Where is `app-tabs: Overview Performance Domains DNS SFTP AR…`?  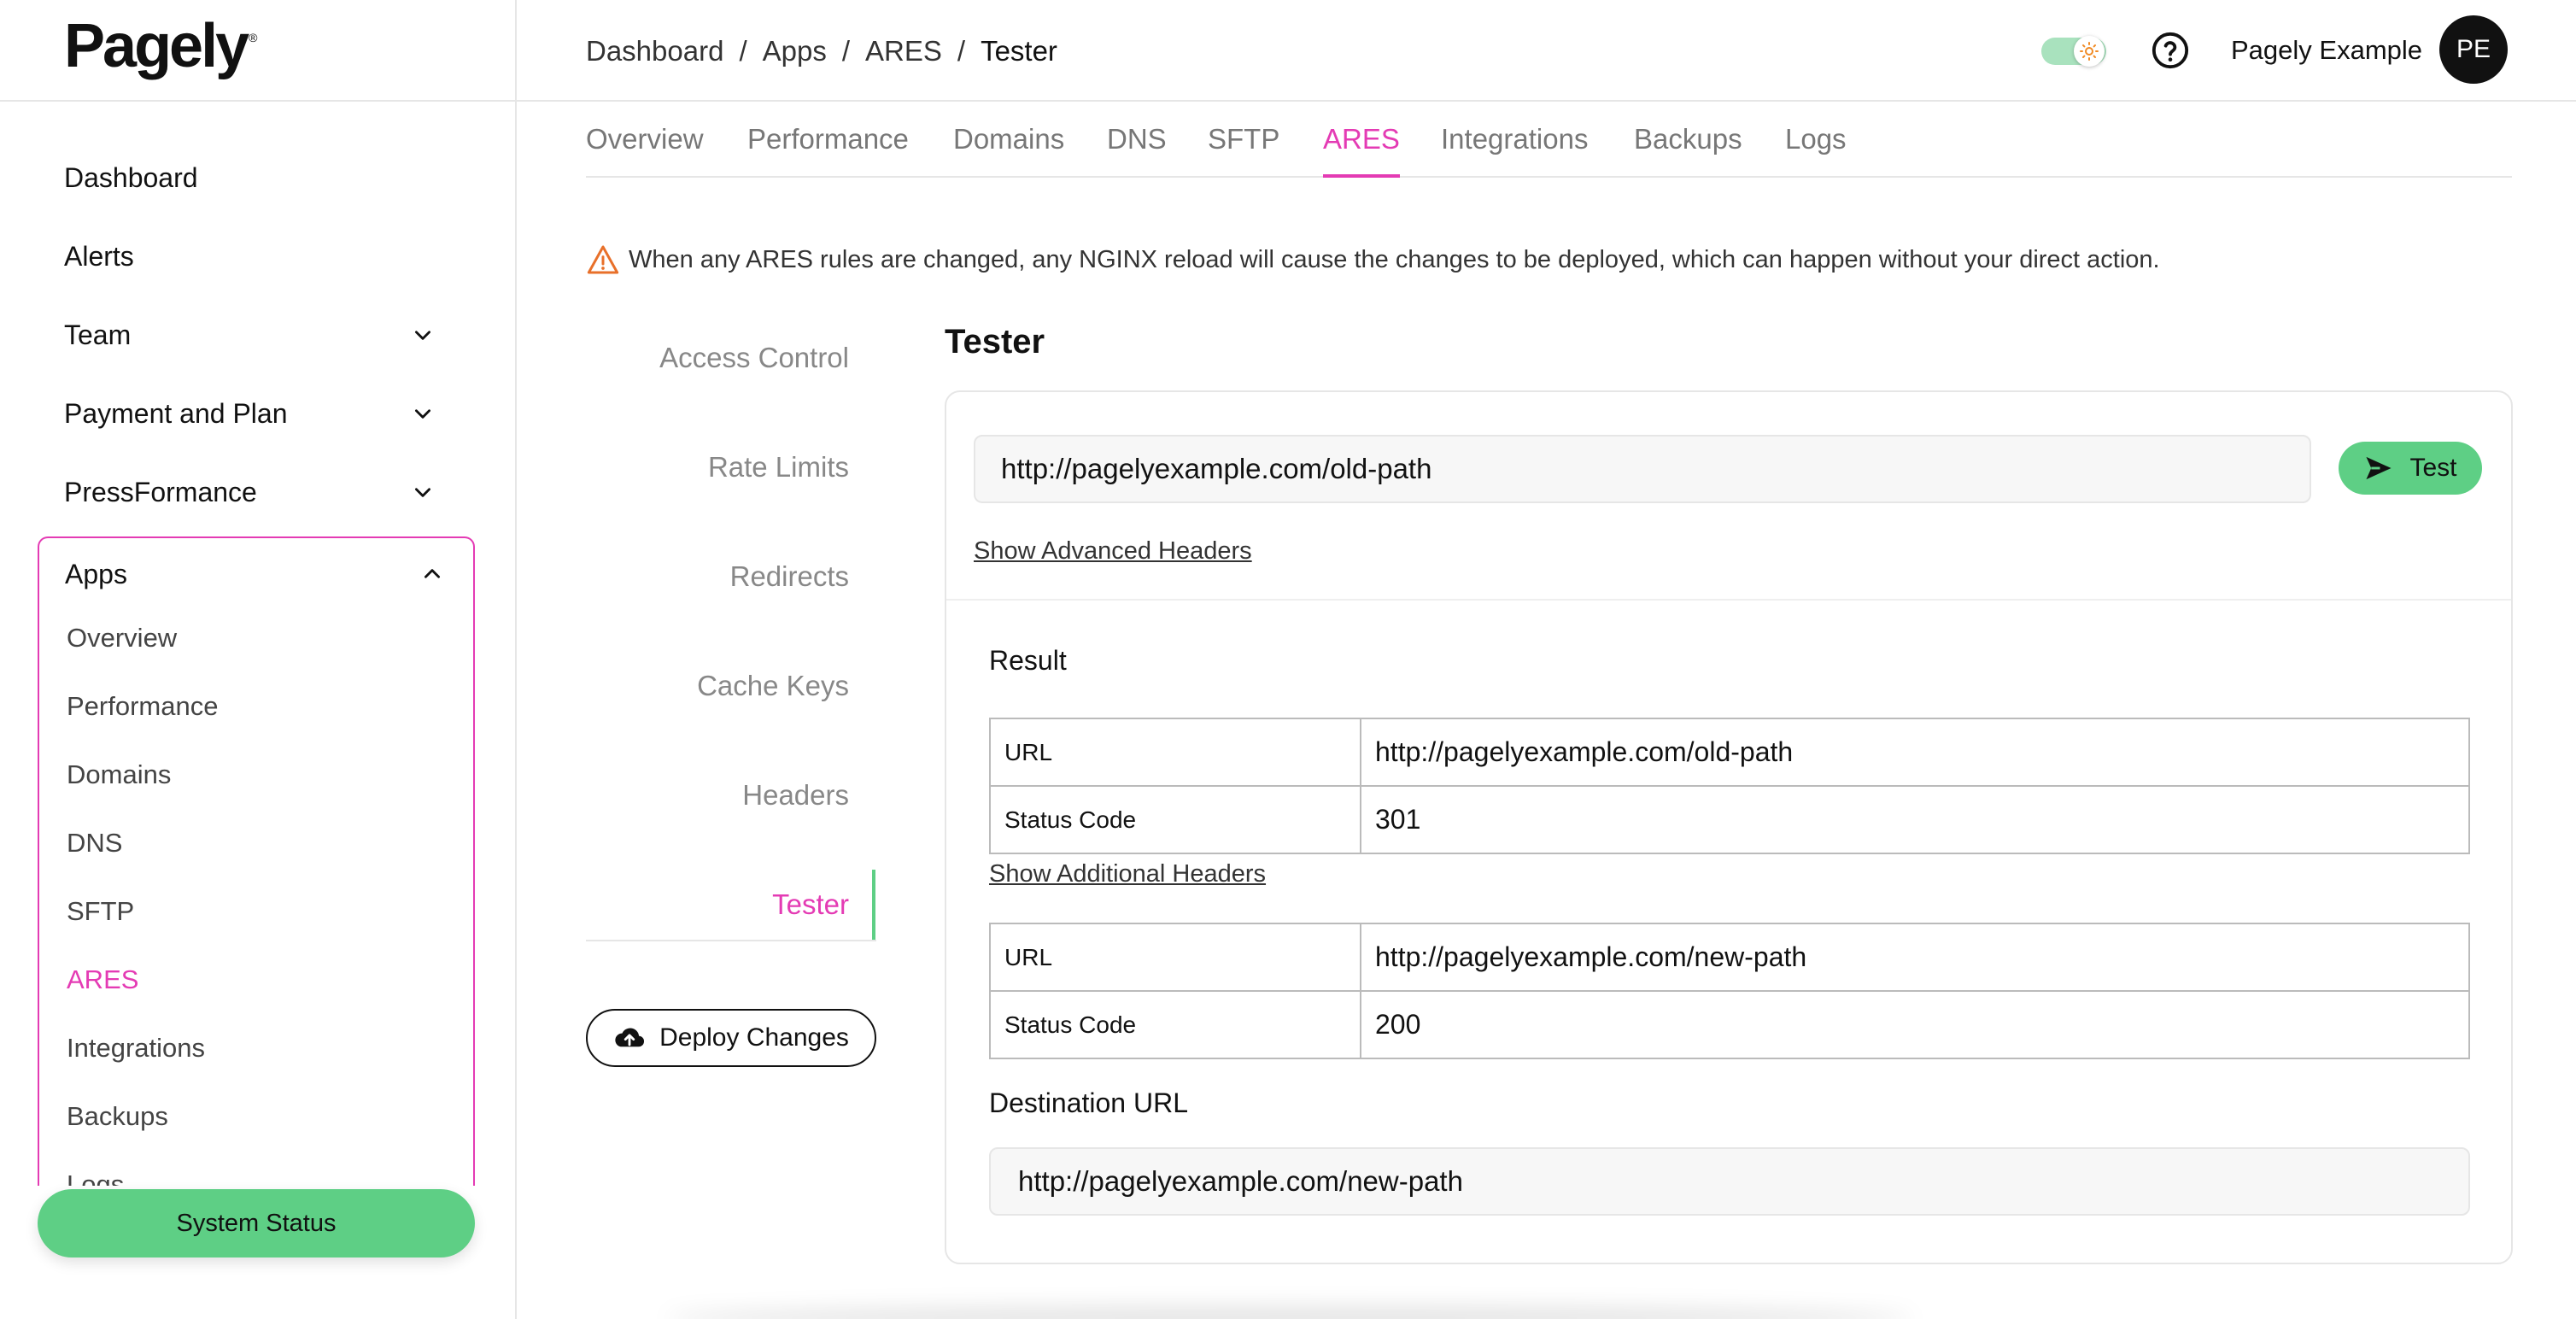 app-tabs: Overview Performance Domains DNS SFTP AR… is located at coordinates (1549, 148).